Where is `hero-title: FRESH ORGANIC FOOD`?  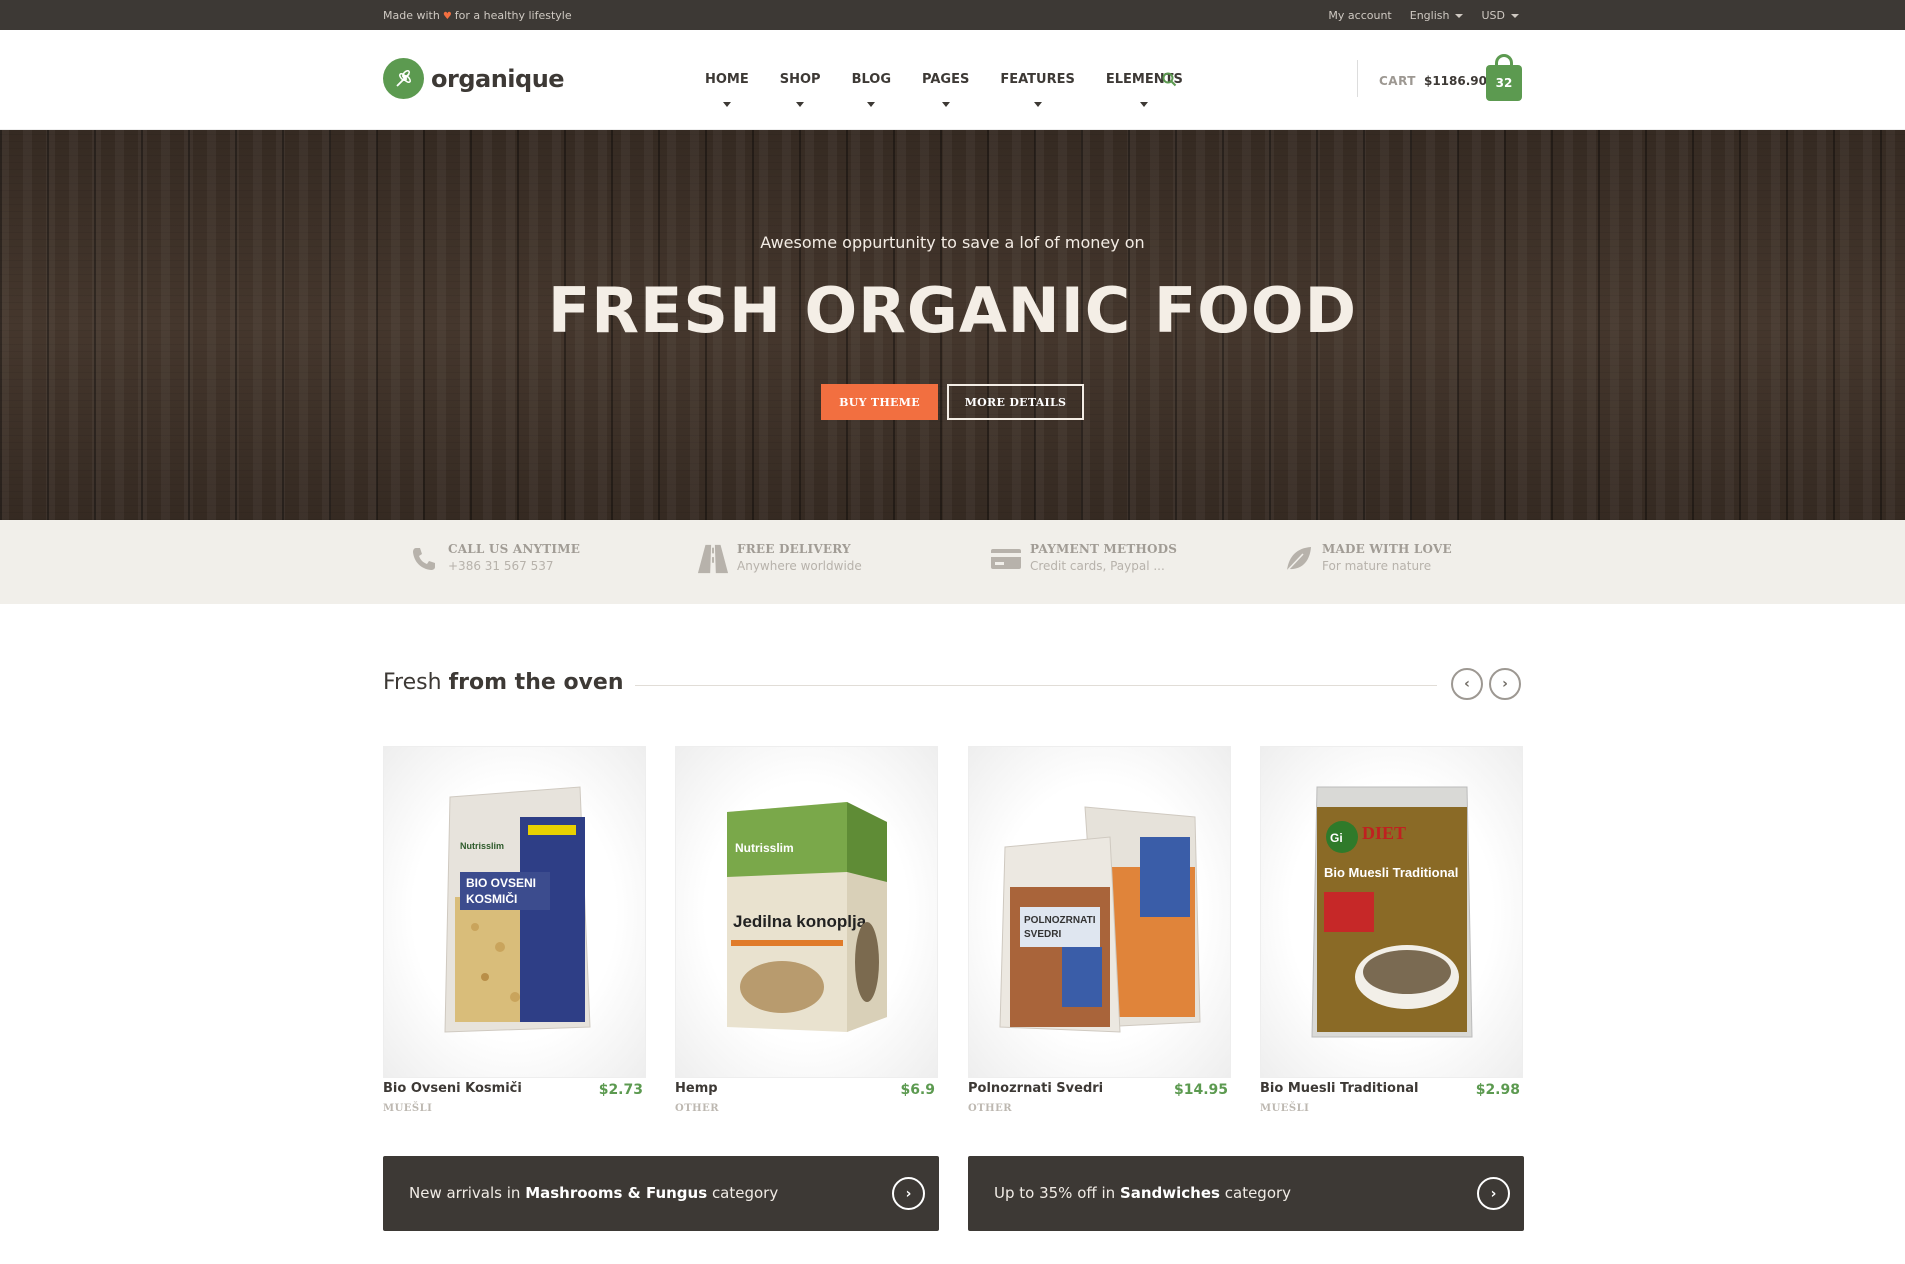
hero-title: FRESH ORGANIC FOOD is located at coordinates (952, 310).